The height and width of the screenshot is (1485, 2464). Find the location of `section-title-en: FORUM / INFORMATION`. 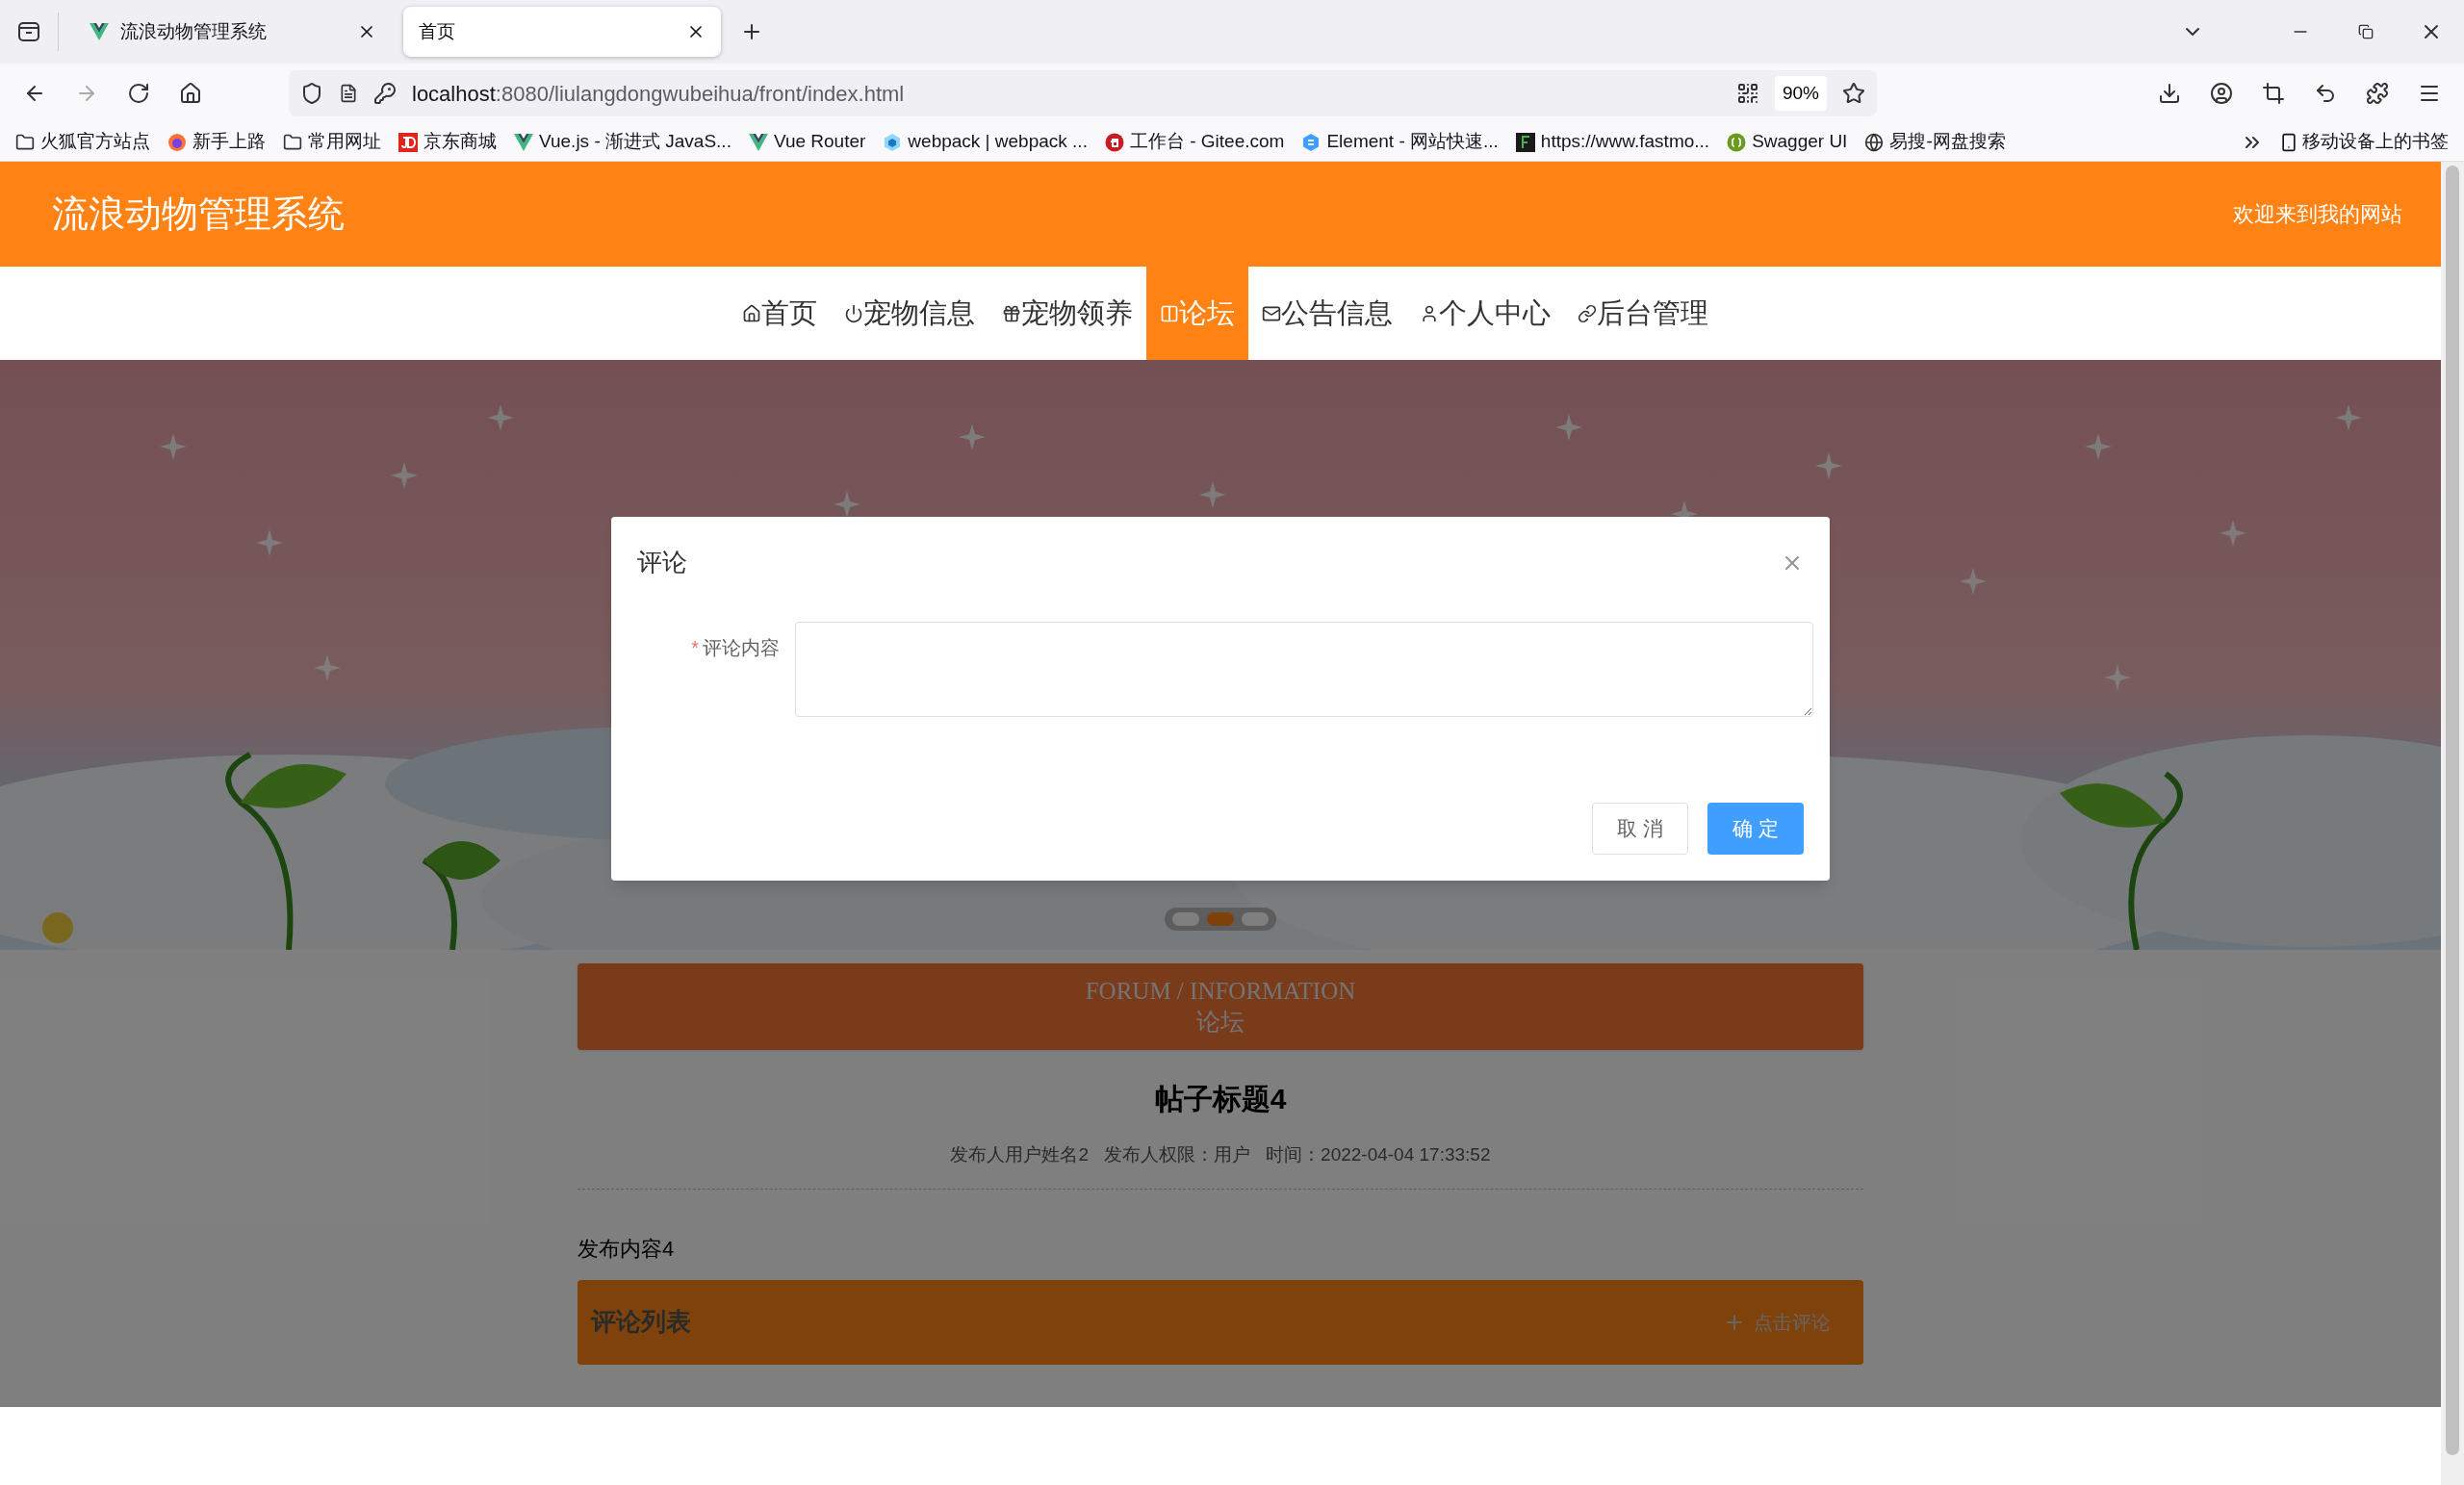

section-title-en: FORUM / INFORMATION is located at coordinates (1220, 991).